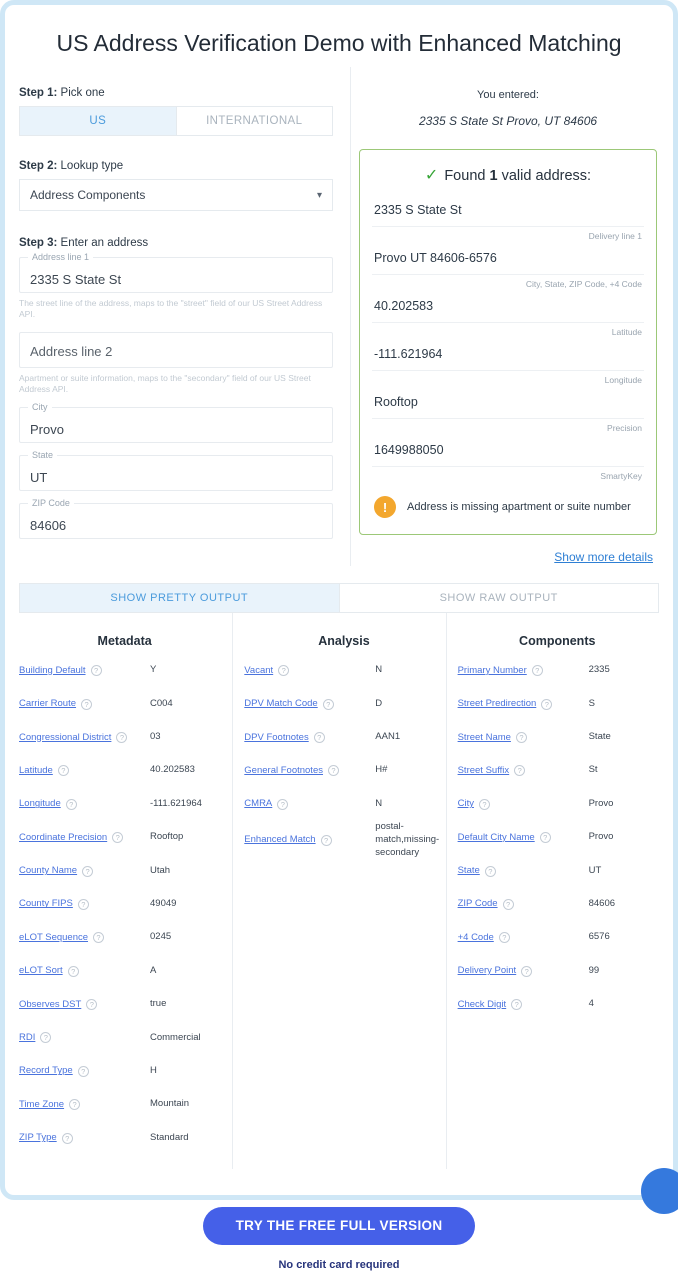 The image size is (678, 1271). I want to click on field-doc-link: Time Zone, so click(41, 1105).